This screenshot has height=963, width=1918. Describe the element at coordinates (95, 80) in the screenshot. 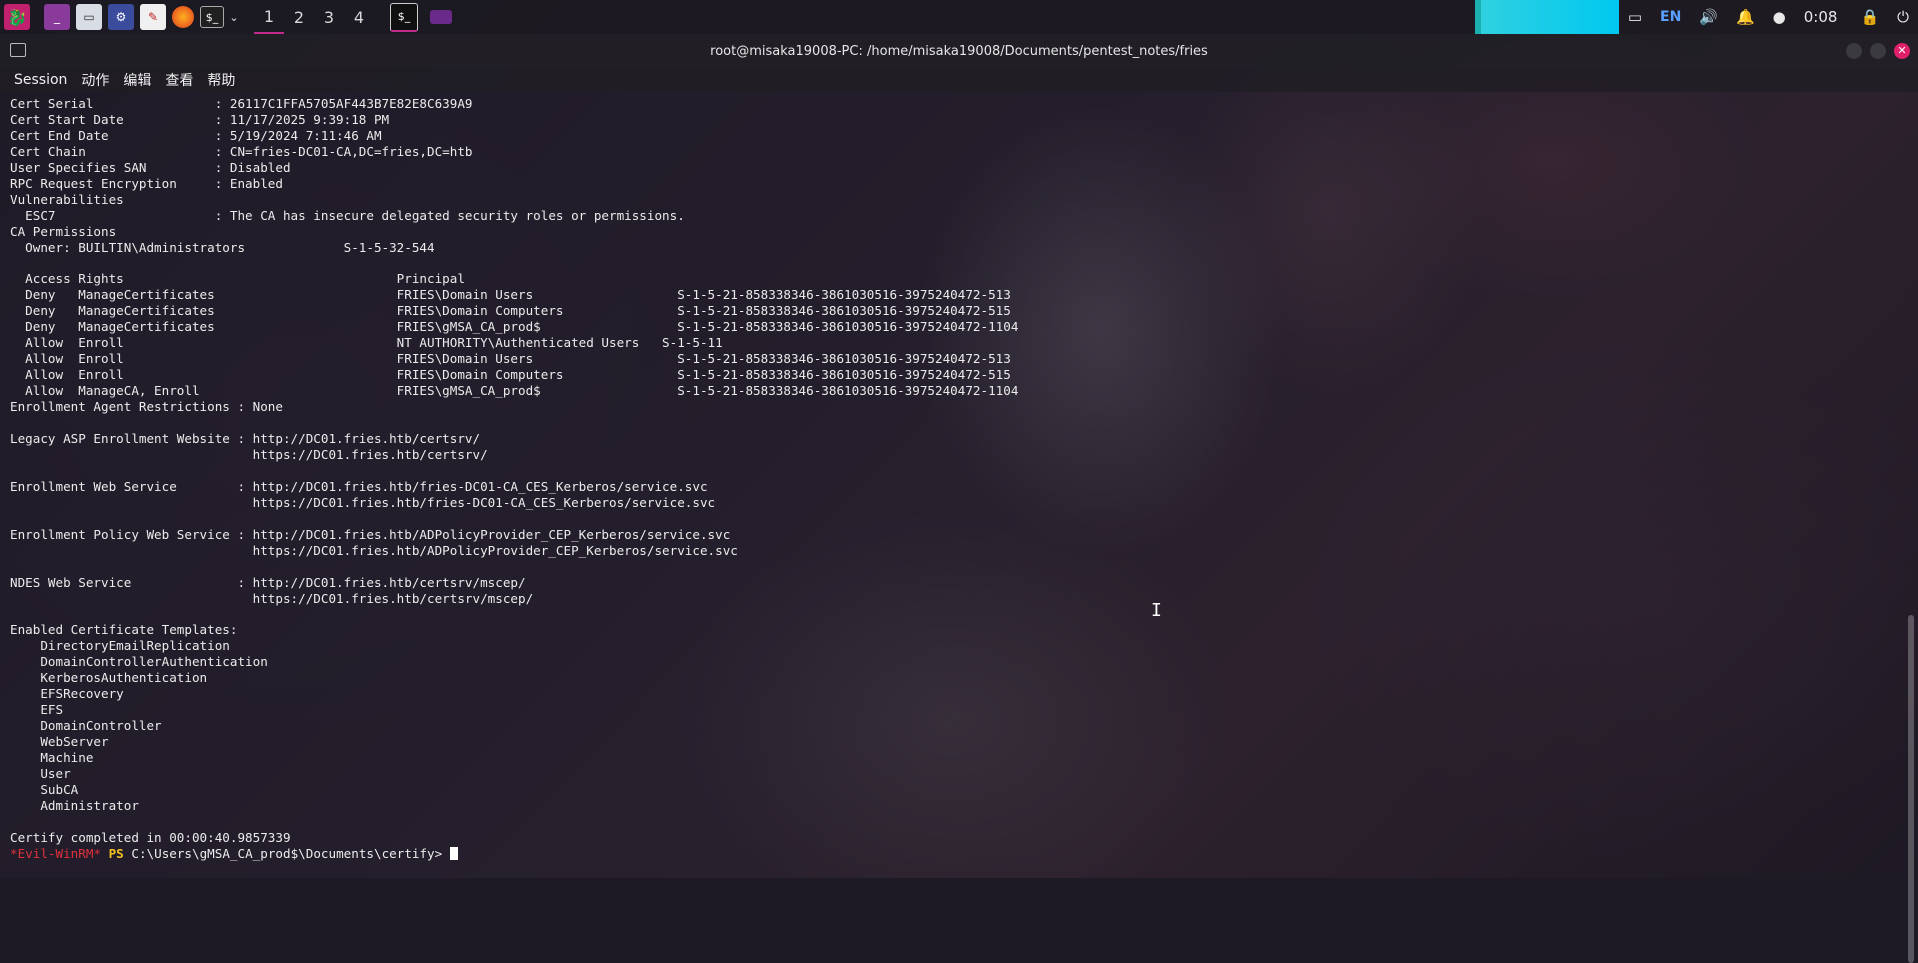

I see `menu-actions: 动作` at that location.